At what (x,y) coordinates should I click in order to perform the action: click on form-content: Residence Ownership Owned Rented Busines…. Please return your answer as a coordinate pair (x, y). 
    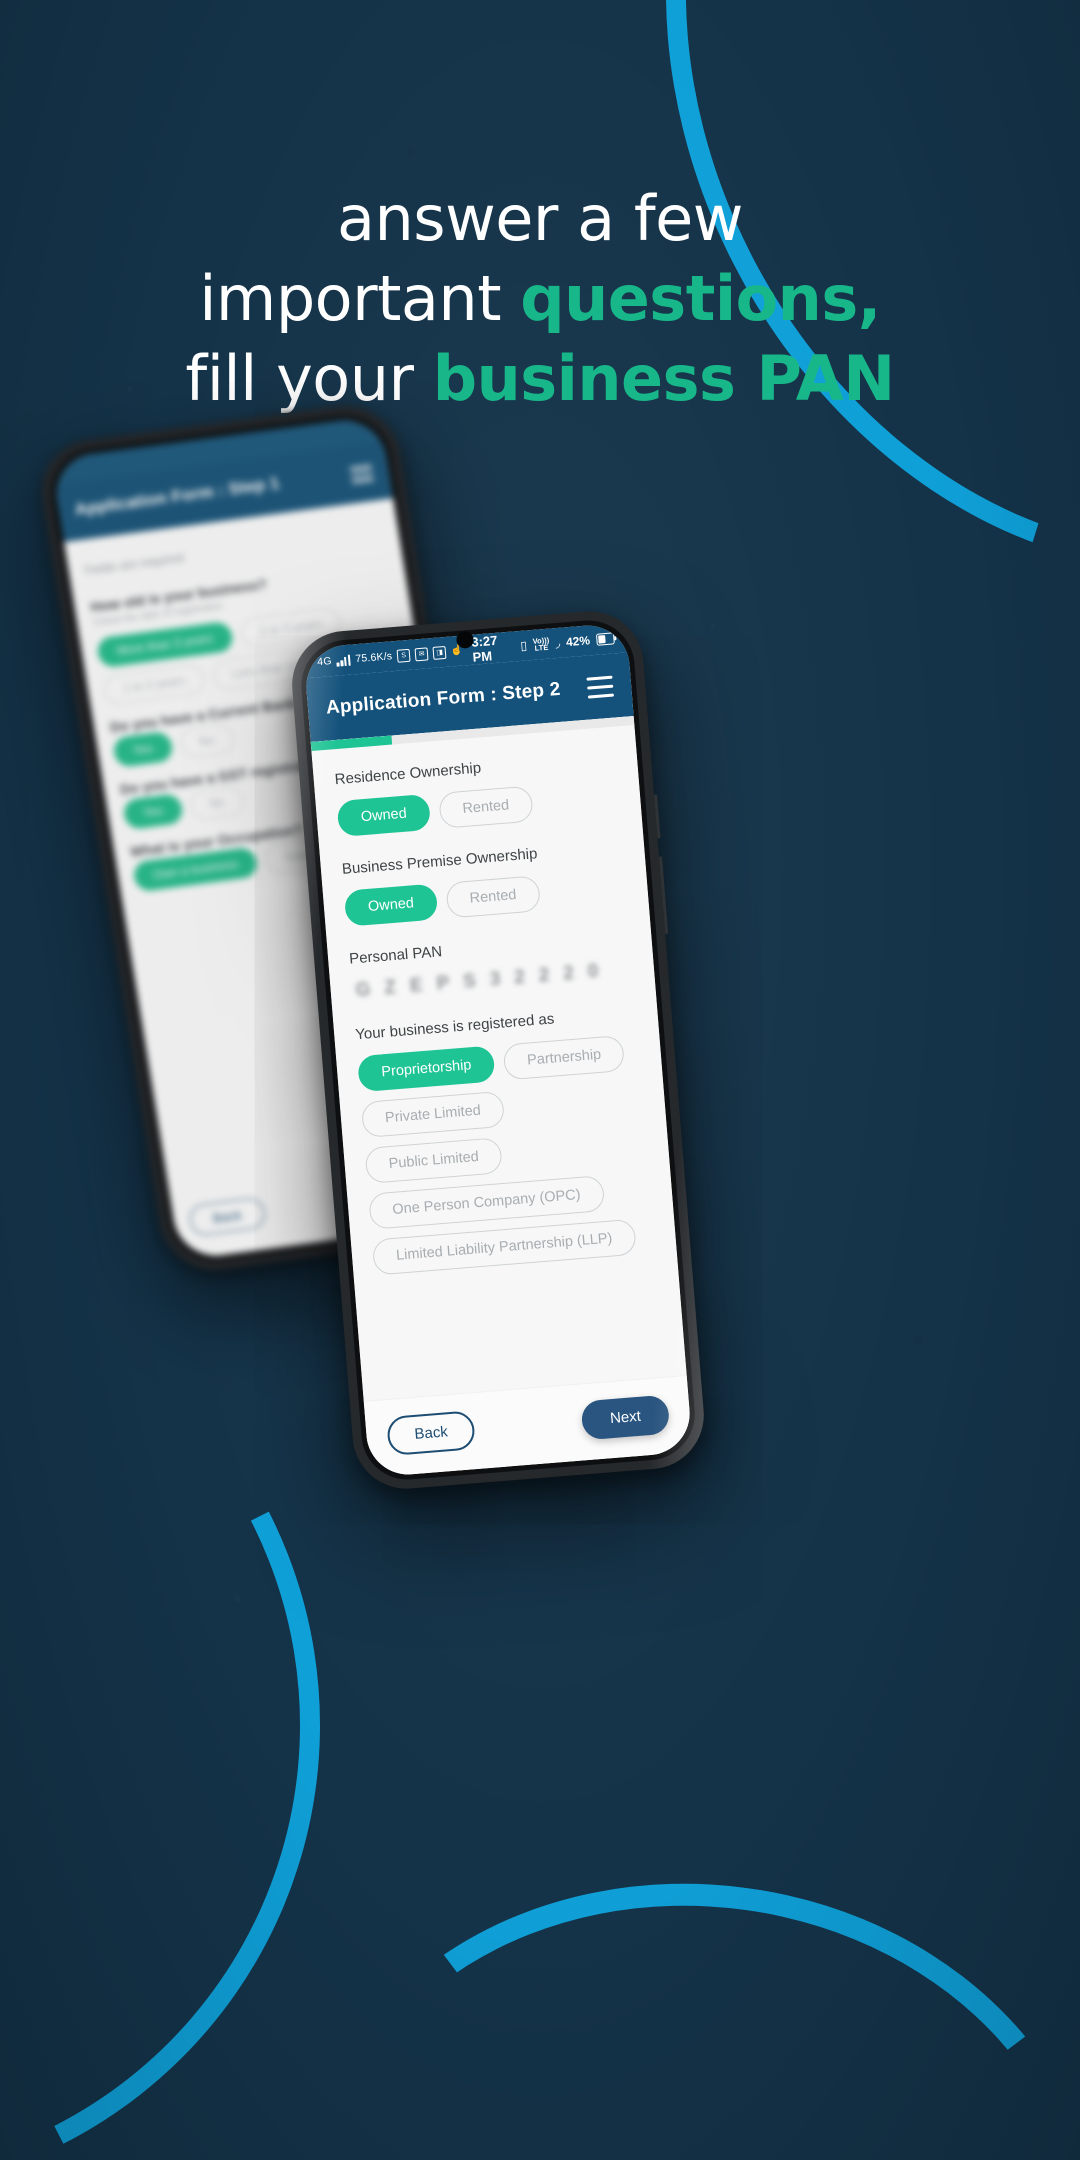
    Looking at the image, I should click on (501, 1097).